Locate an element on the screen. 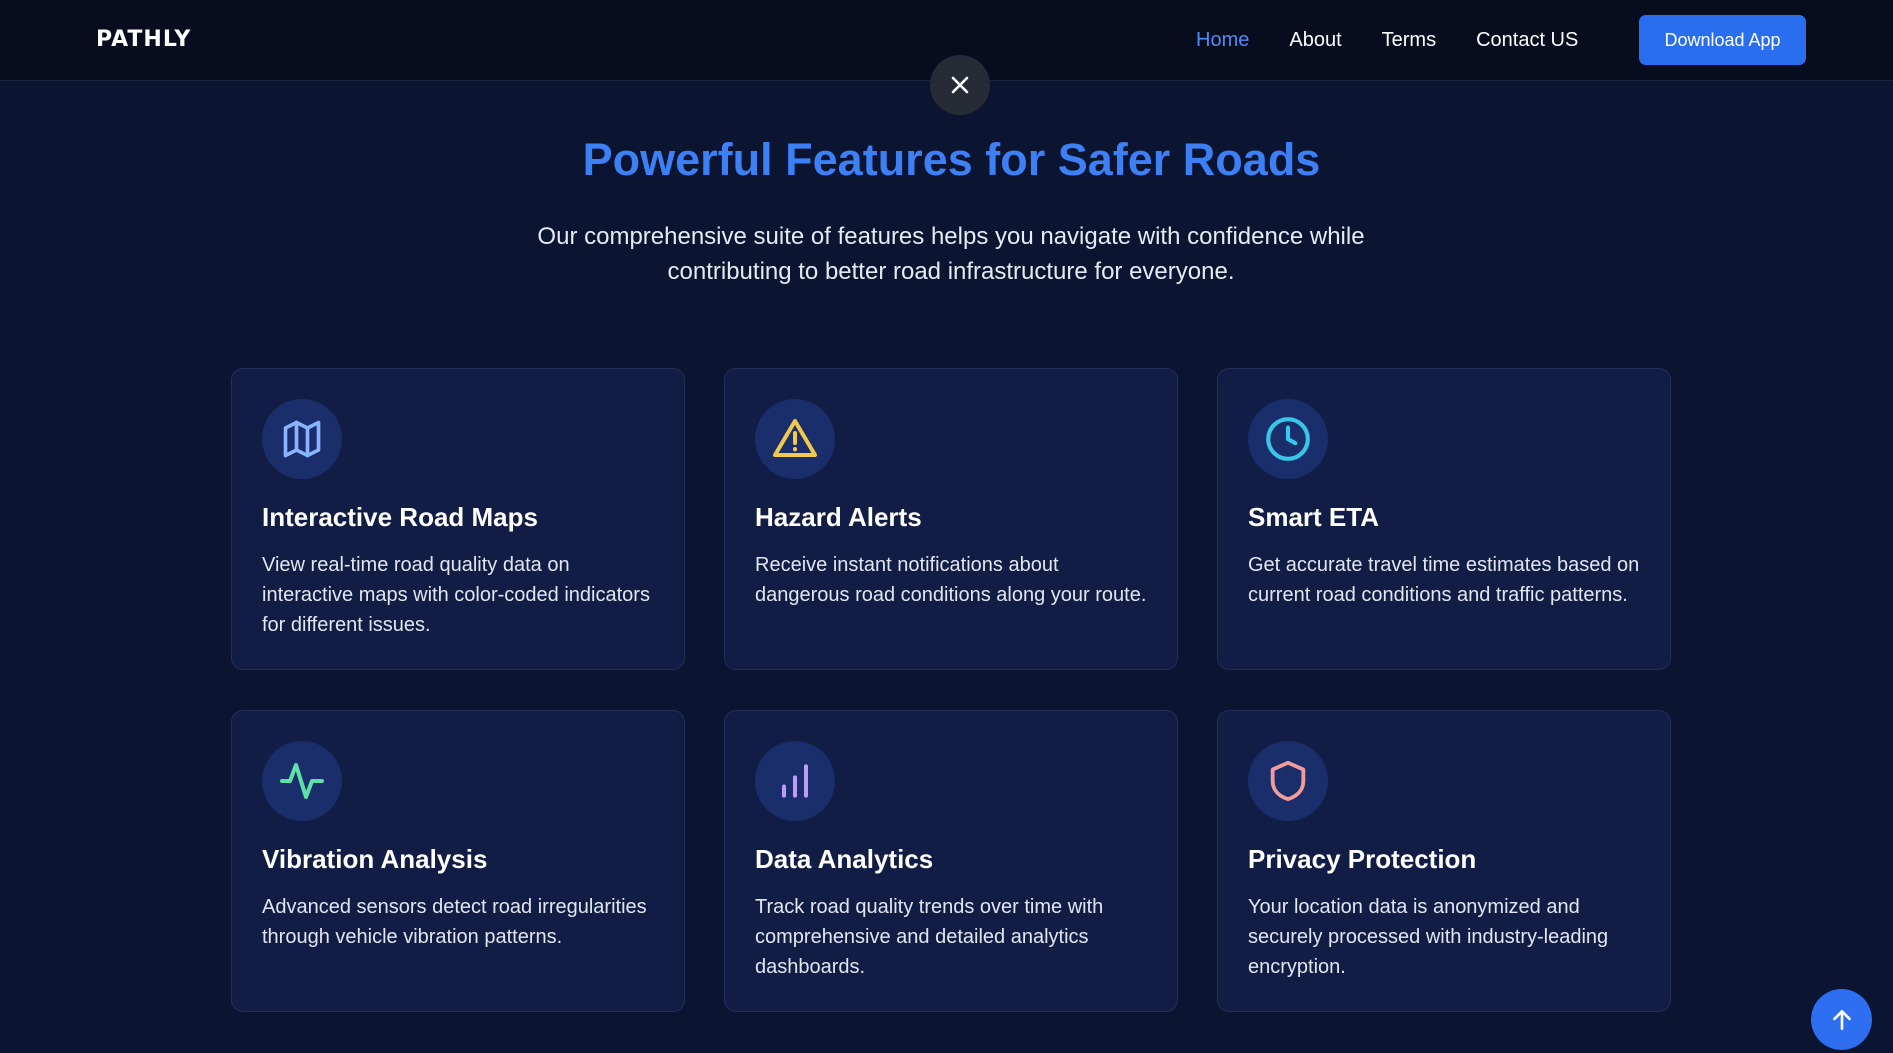 Image resolution: width=1893 pixels, height=1053 pixels. nav-link-contact: Contact US is located at coordinates (1527, 40).